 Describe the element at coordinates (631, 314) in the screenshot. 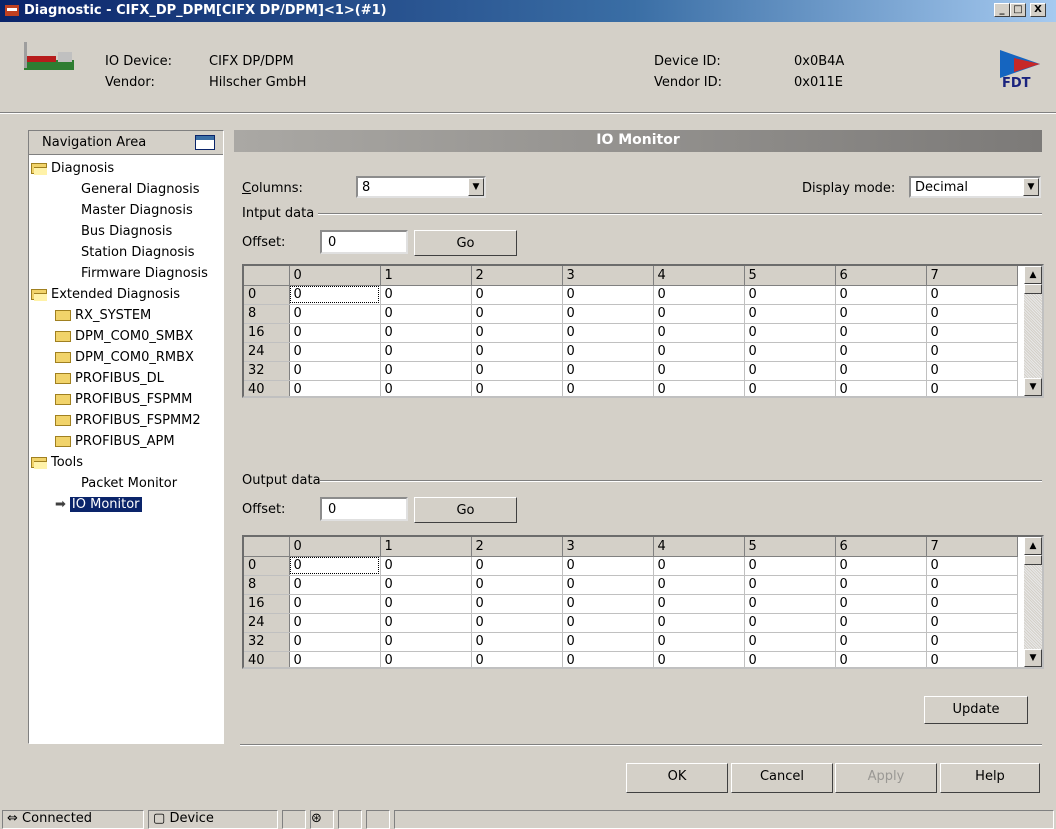

I see `table-row: 800000000` at that location.